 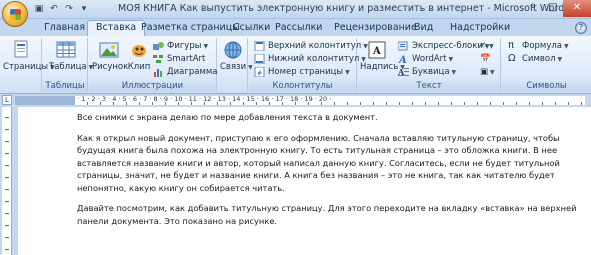 What do you see at coordinates (69, 9) in the screenshot?
I see `redo-icon: ↷` at bounding box center [69, 9].